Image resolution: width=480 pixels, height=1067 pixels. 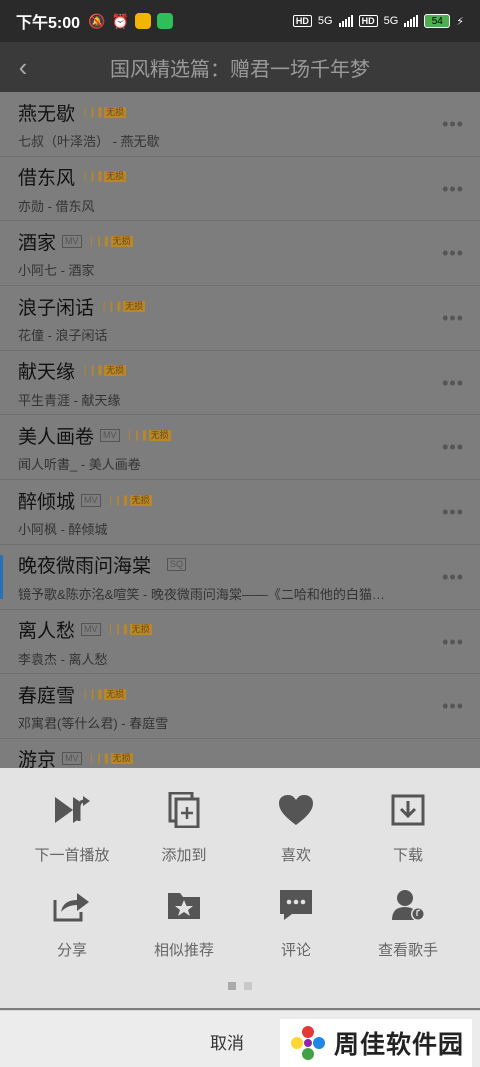 What do you see at coordinates (249, 241) in the screenshot?
I see `song-title-line: 酒家 MV ❘❙❚ 无损` at bounding box center [249, 241].